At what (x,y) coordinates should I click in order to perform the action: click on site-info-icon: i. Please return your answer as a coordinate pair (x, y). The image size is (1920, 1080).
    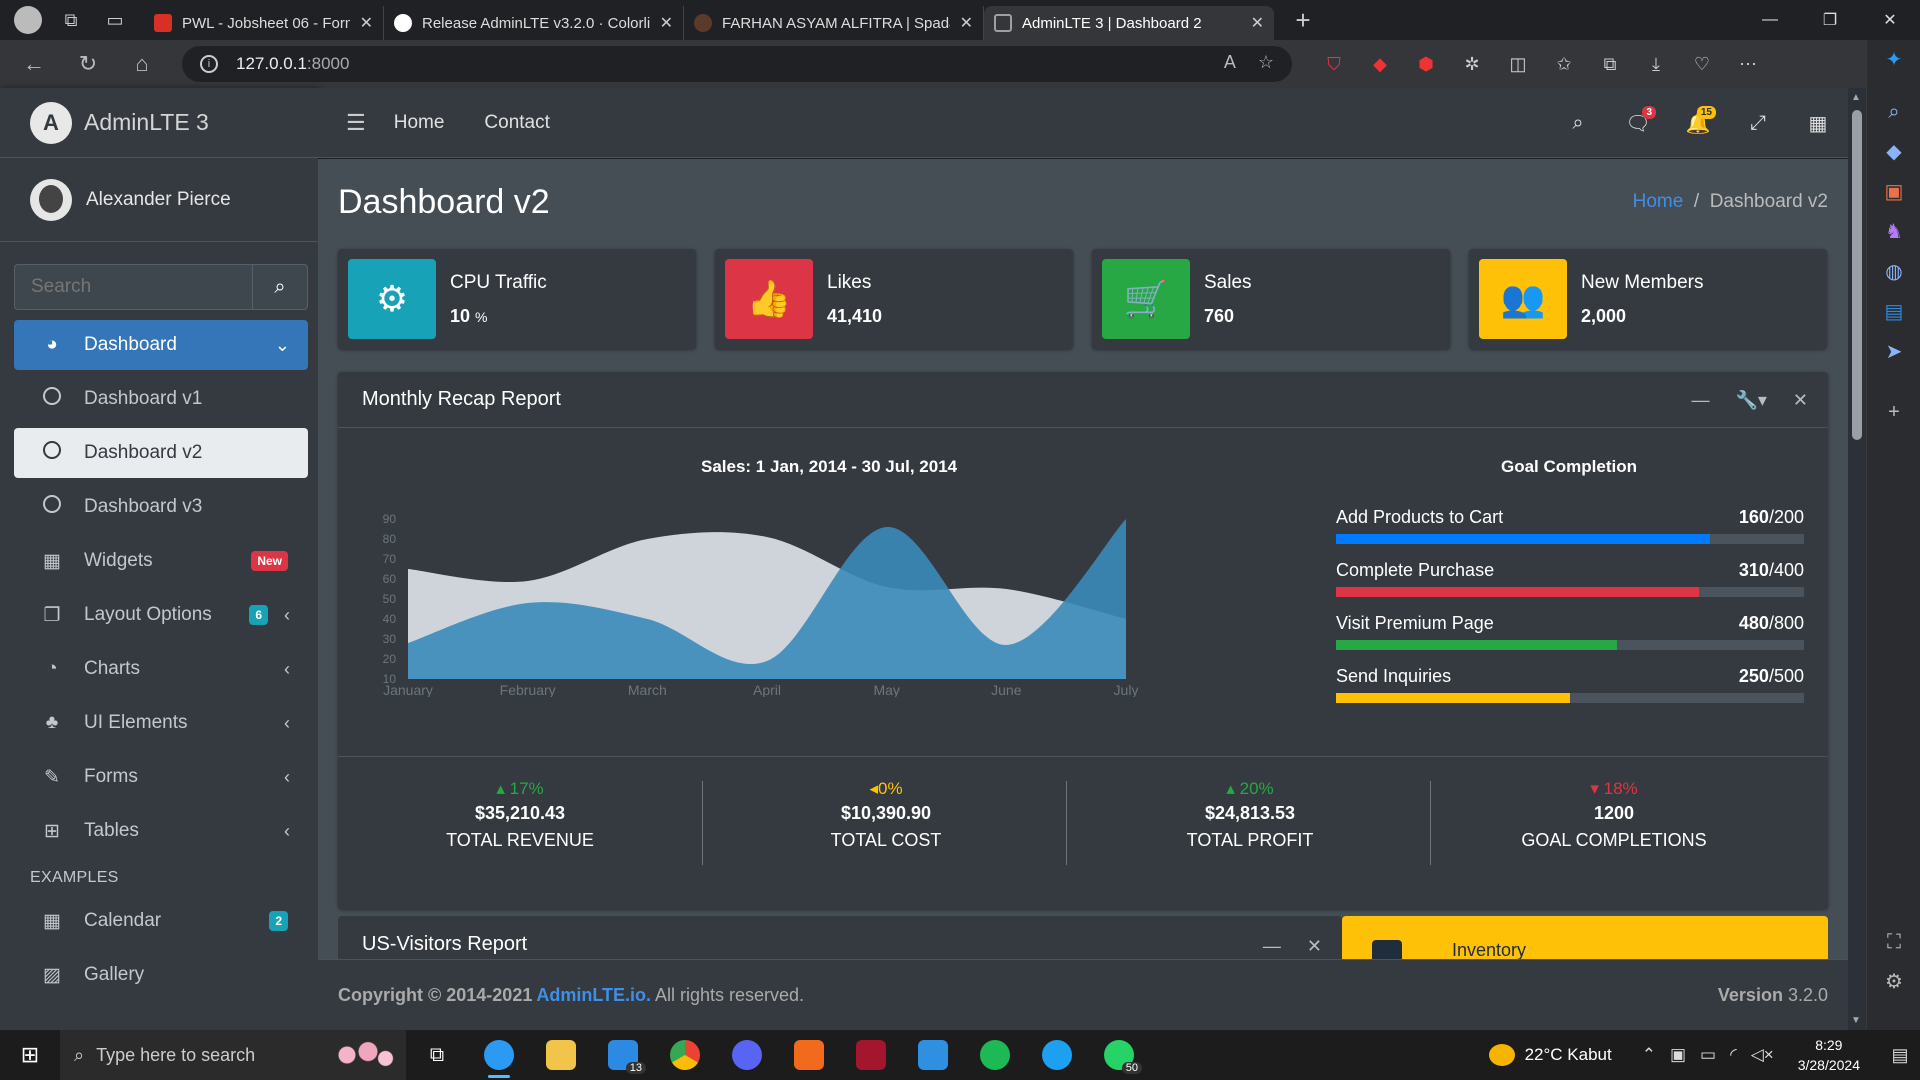
    Looking at the image, I should click on (209, 64).